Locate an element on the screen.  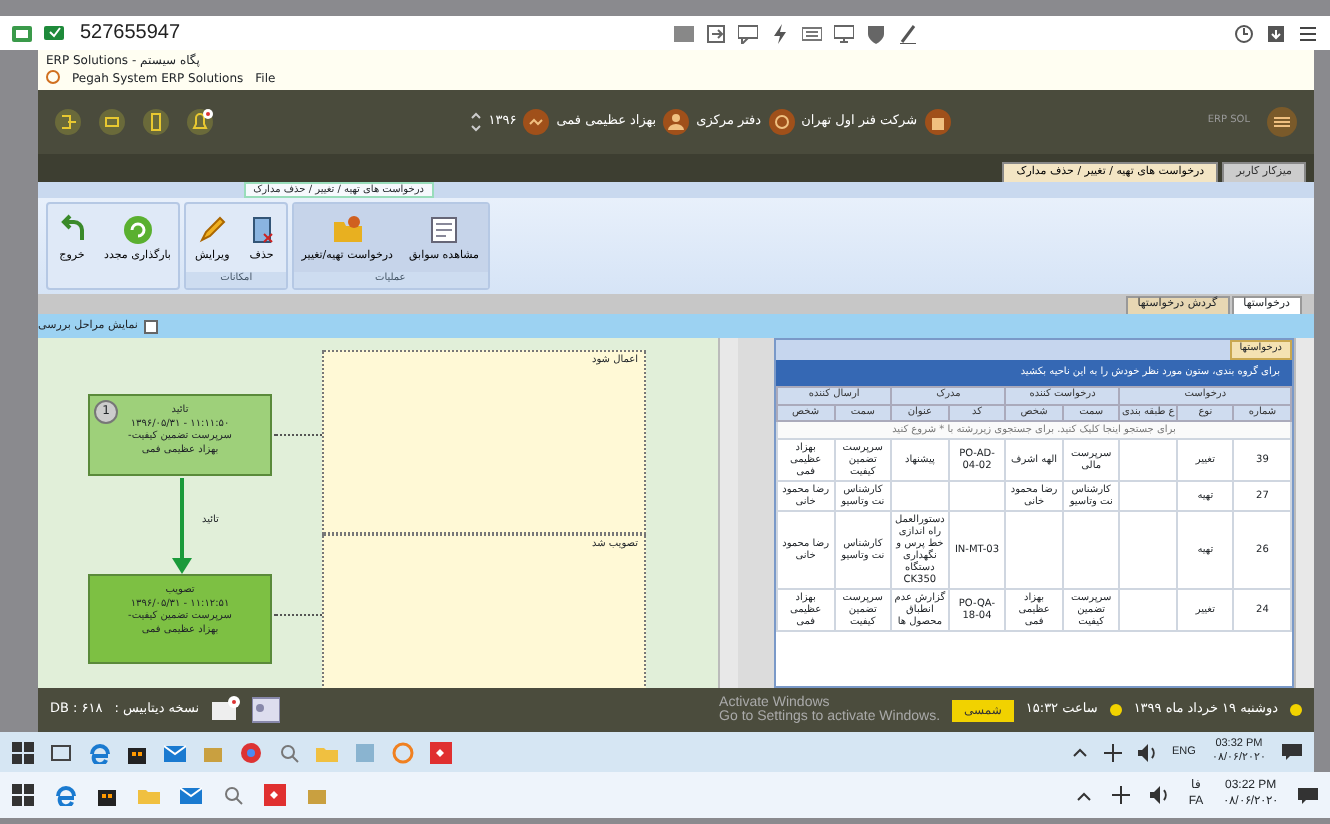
download-icon is located at coordinates (1276, 33).